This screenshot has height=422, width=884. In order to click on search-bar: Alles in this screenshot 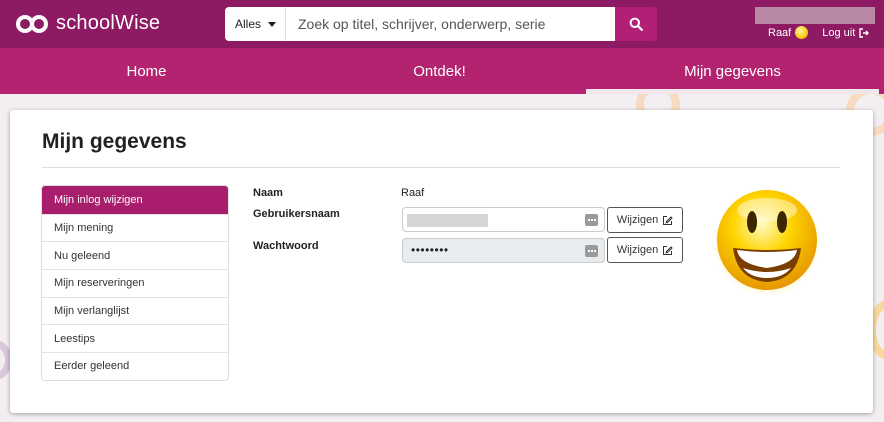, I will do `click(441, 24)`.